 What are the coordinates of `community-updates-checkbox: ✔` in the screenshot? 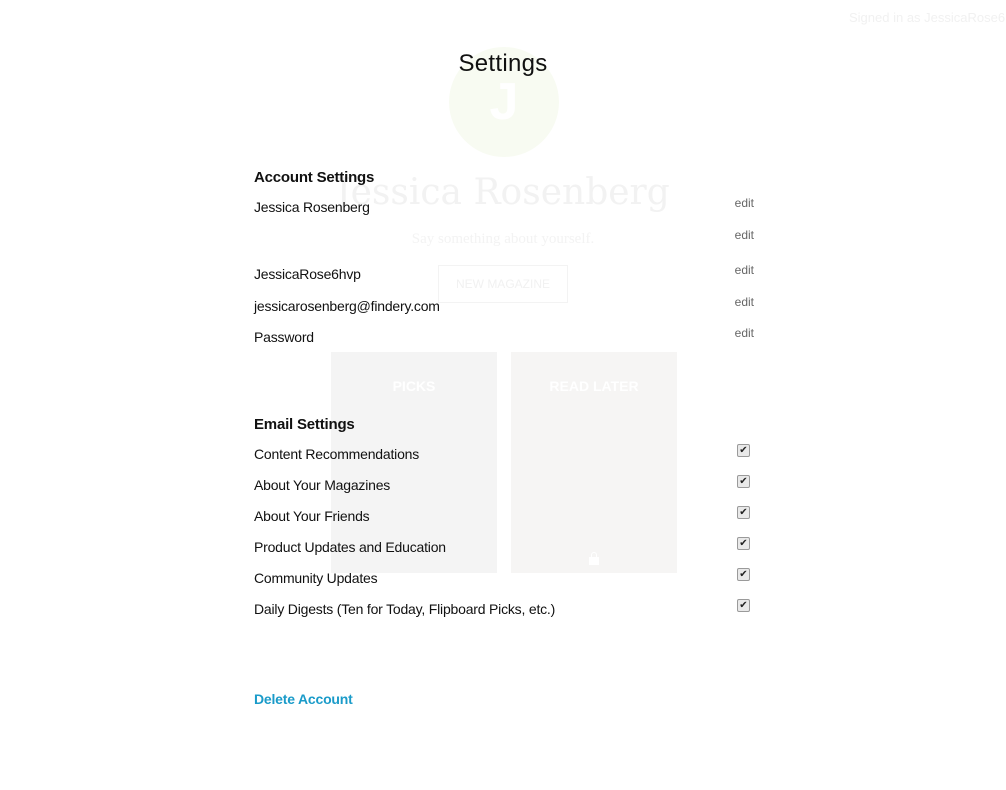 It's located at (743, 574).